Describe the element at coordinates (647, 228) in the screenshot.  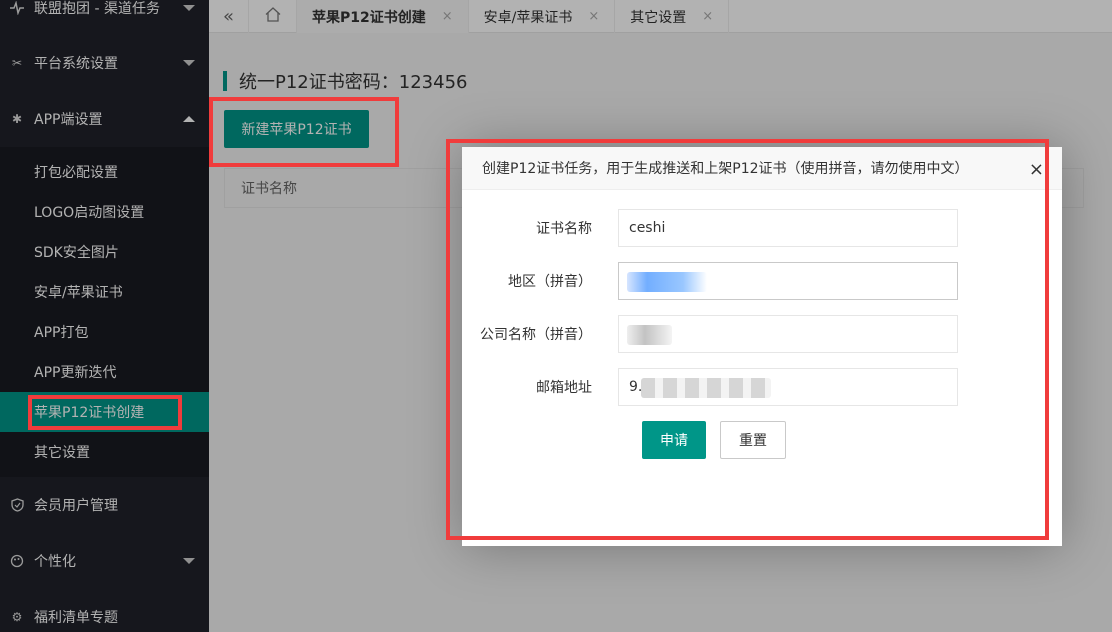
I see `input-value: ceshi` at that location.